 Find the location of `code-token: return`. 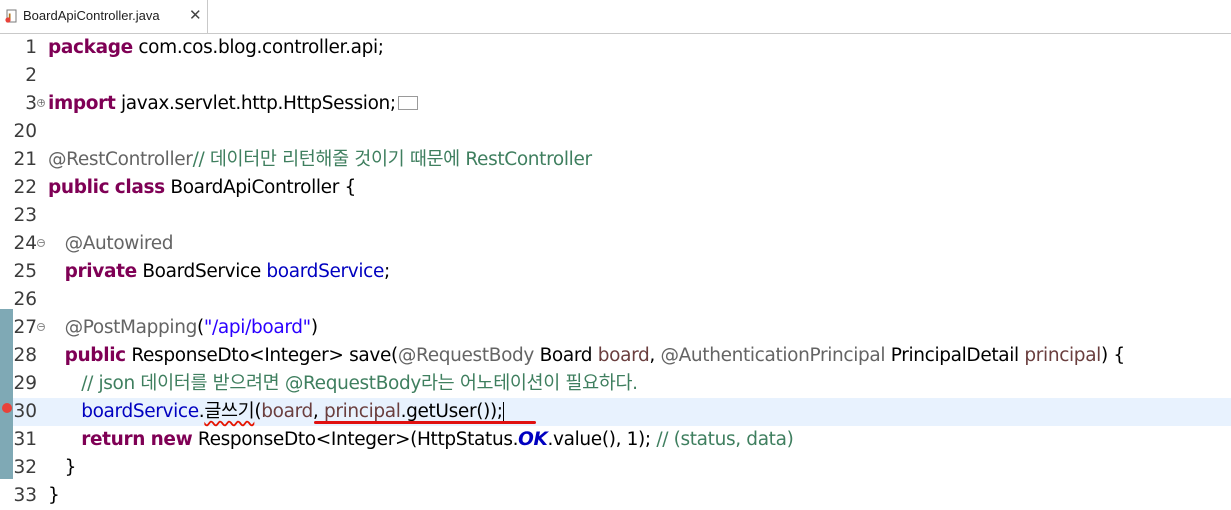

code-token: return is located at coordinates (113, 439).